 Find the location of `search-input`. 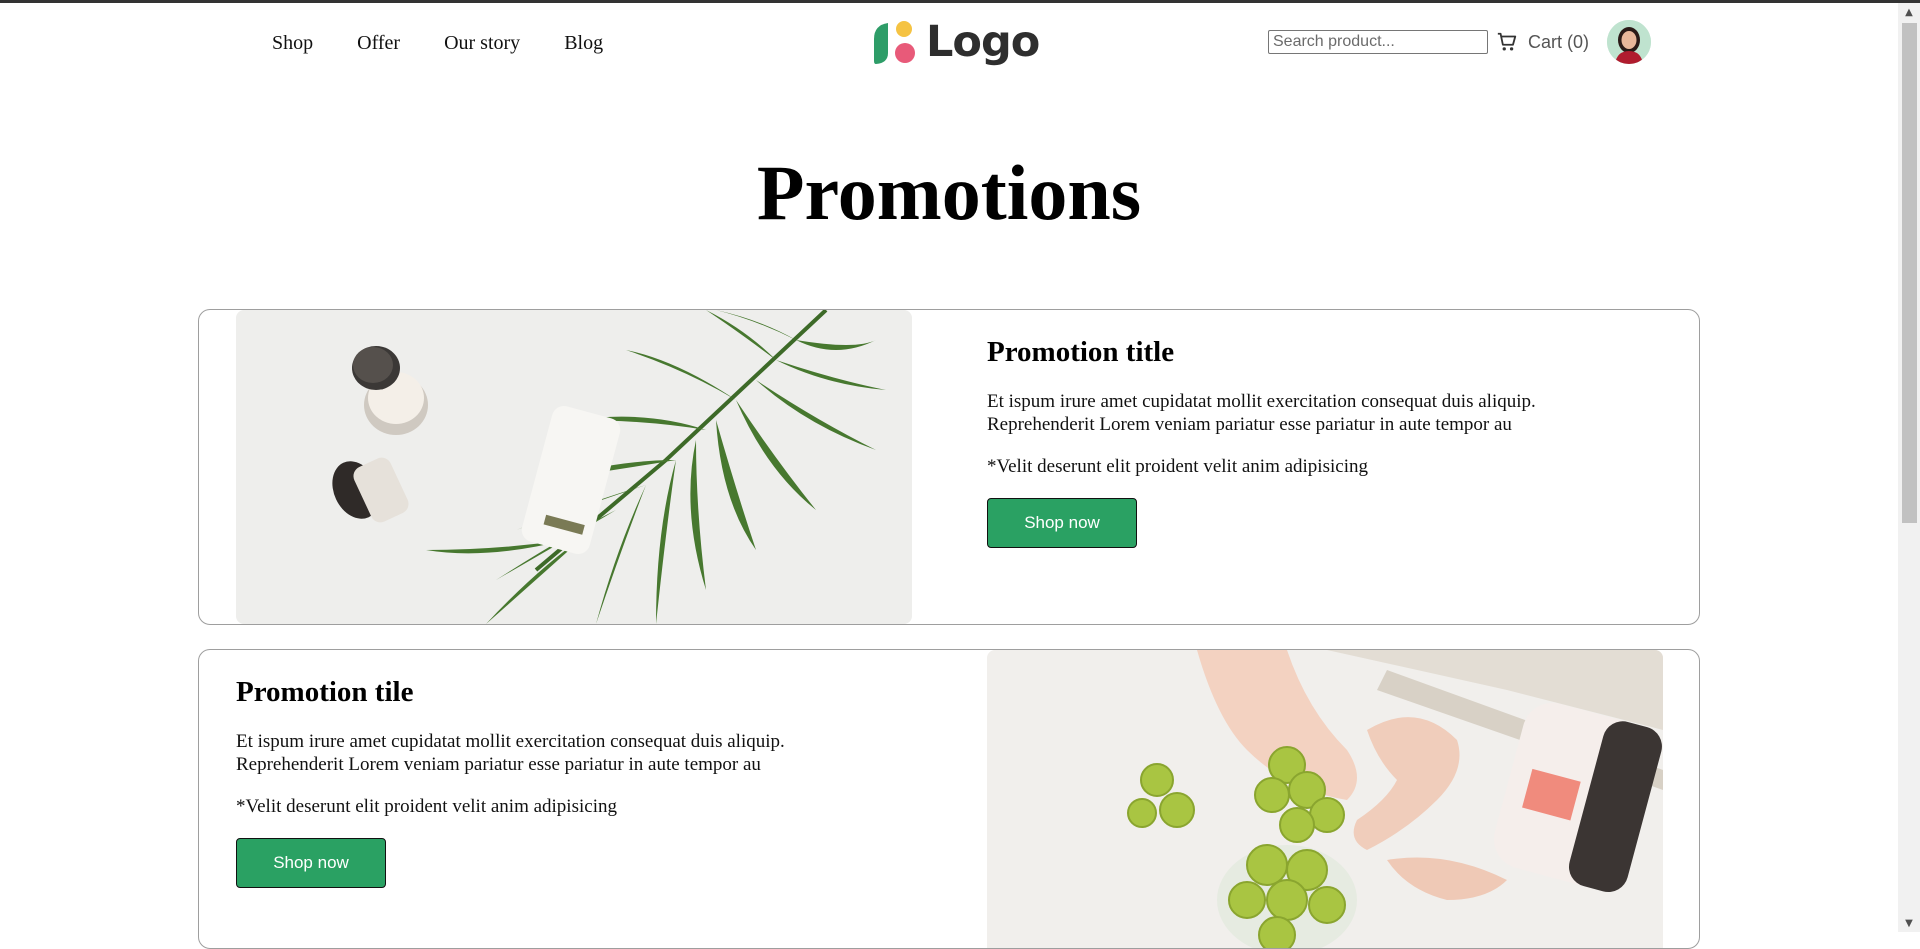

search-input is located at coordinates (1378, 42).